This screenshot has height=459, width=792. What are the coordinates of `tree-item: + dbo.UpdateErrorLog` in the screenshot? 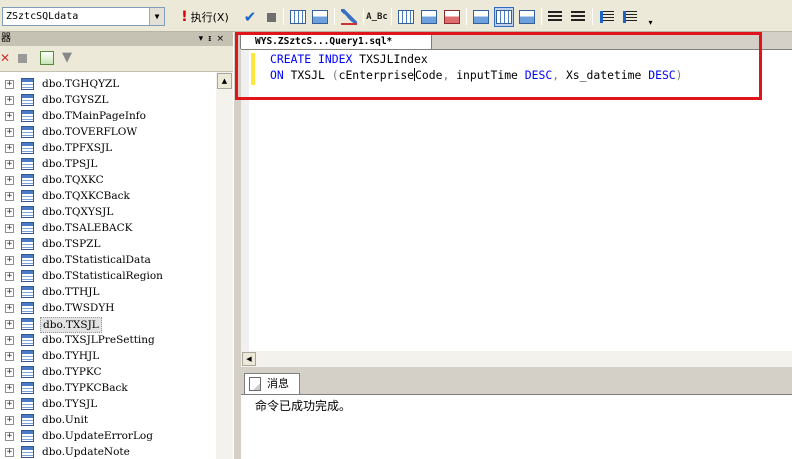 It's located at (108, 436).